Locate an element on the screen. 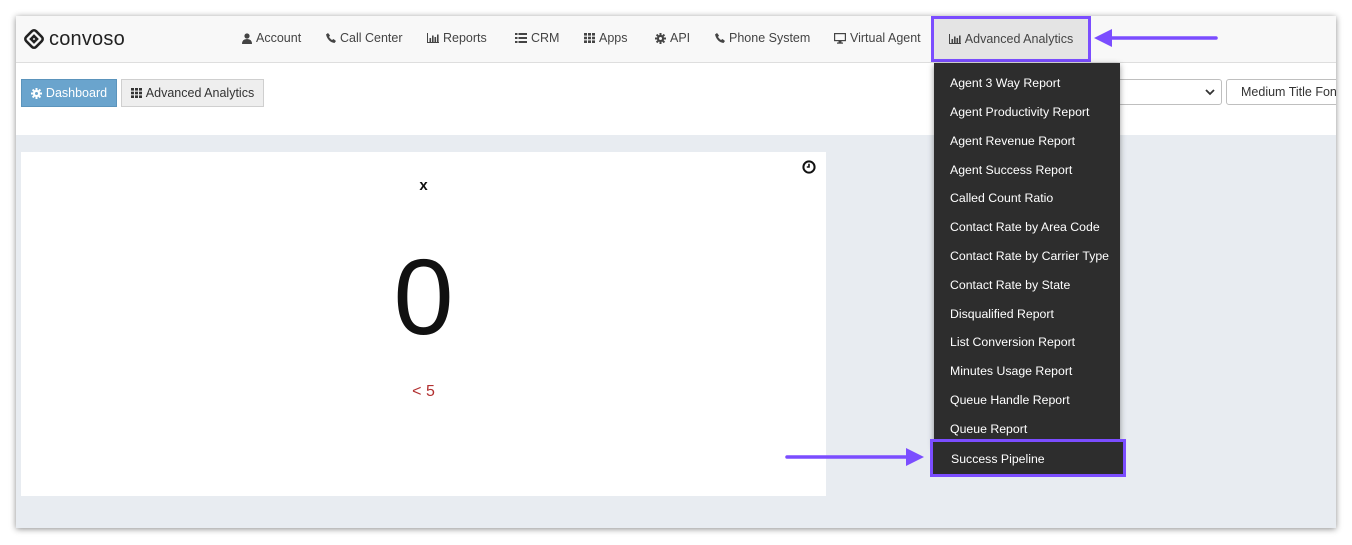  advanced-analytics-button: Advanced Analytics is located at coordinates (192, 93).